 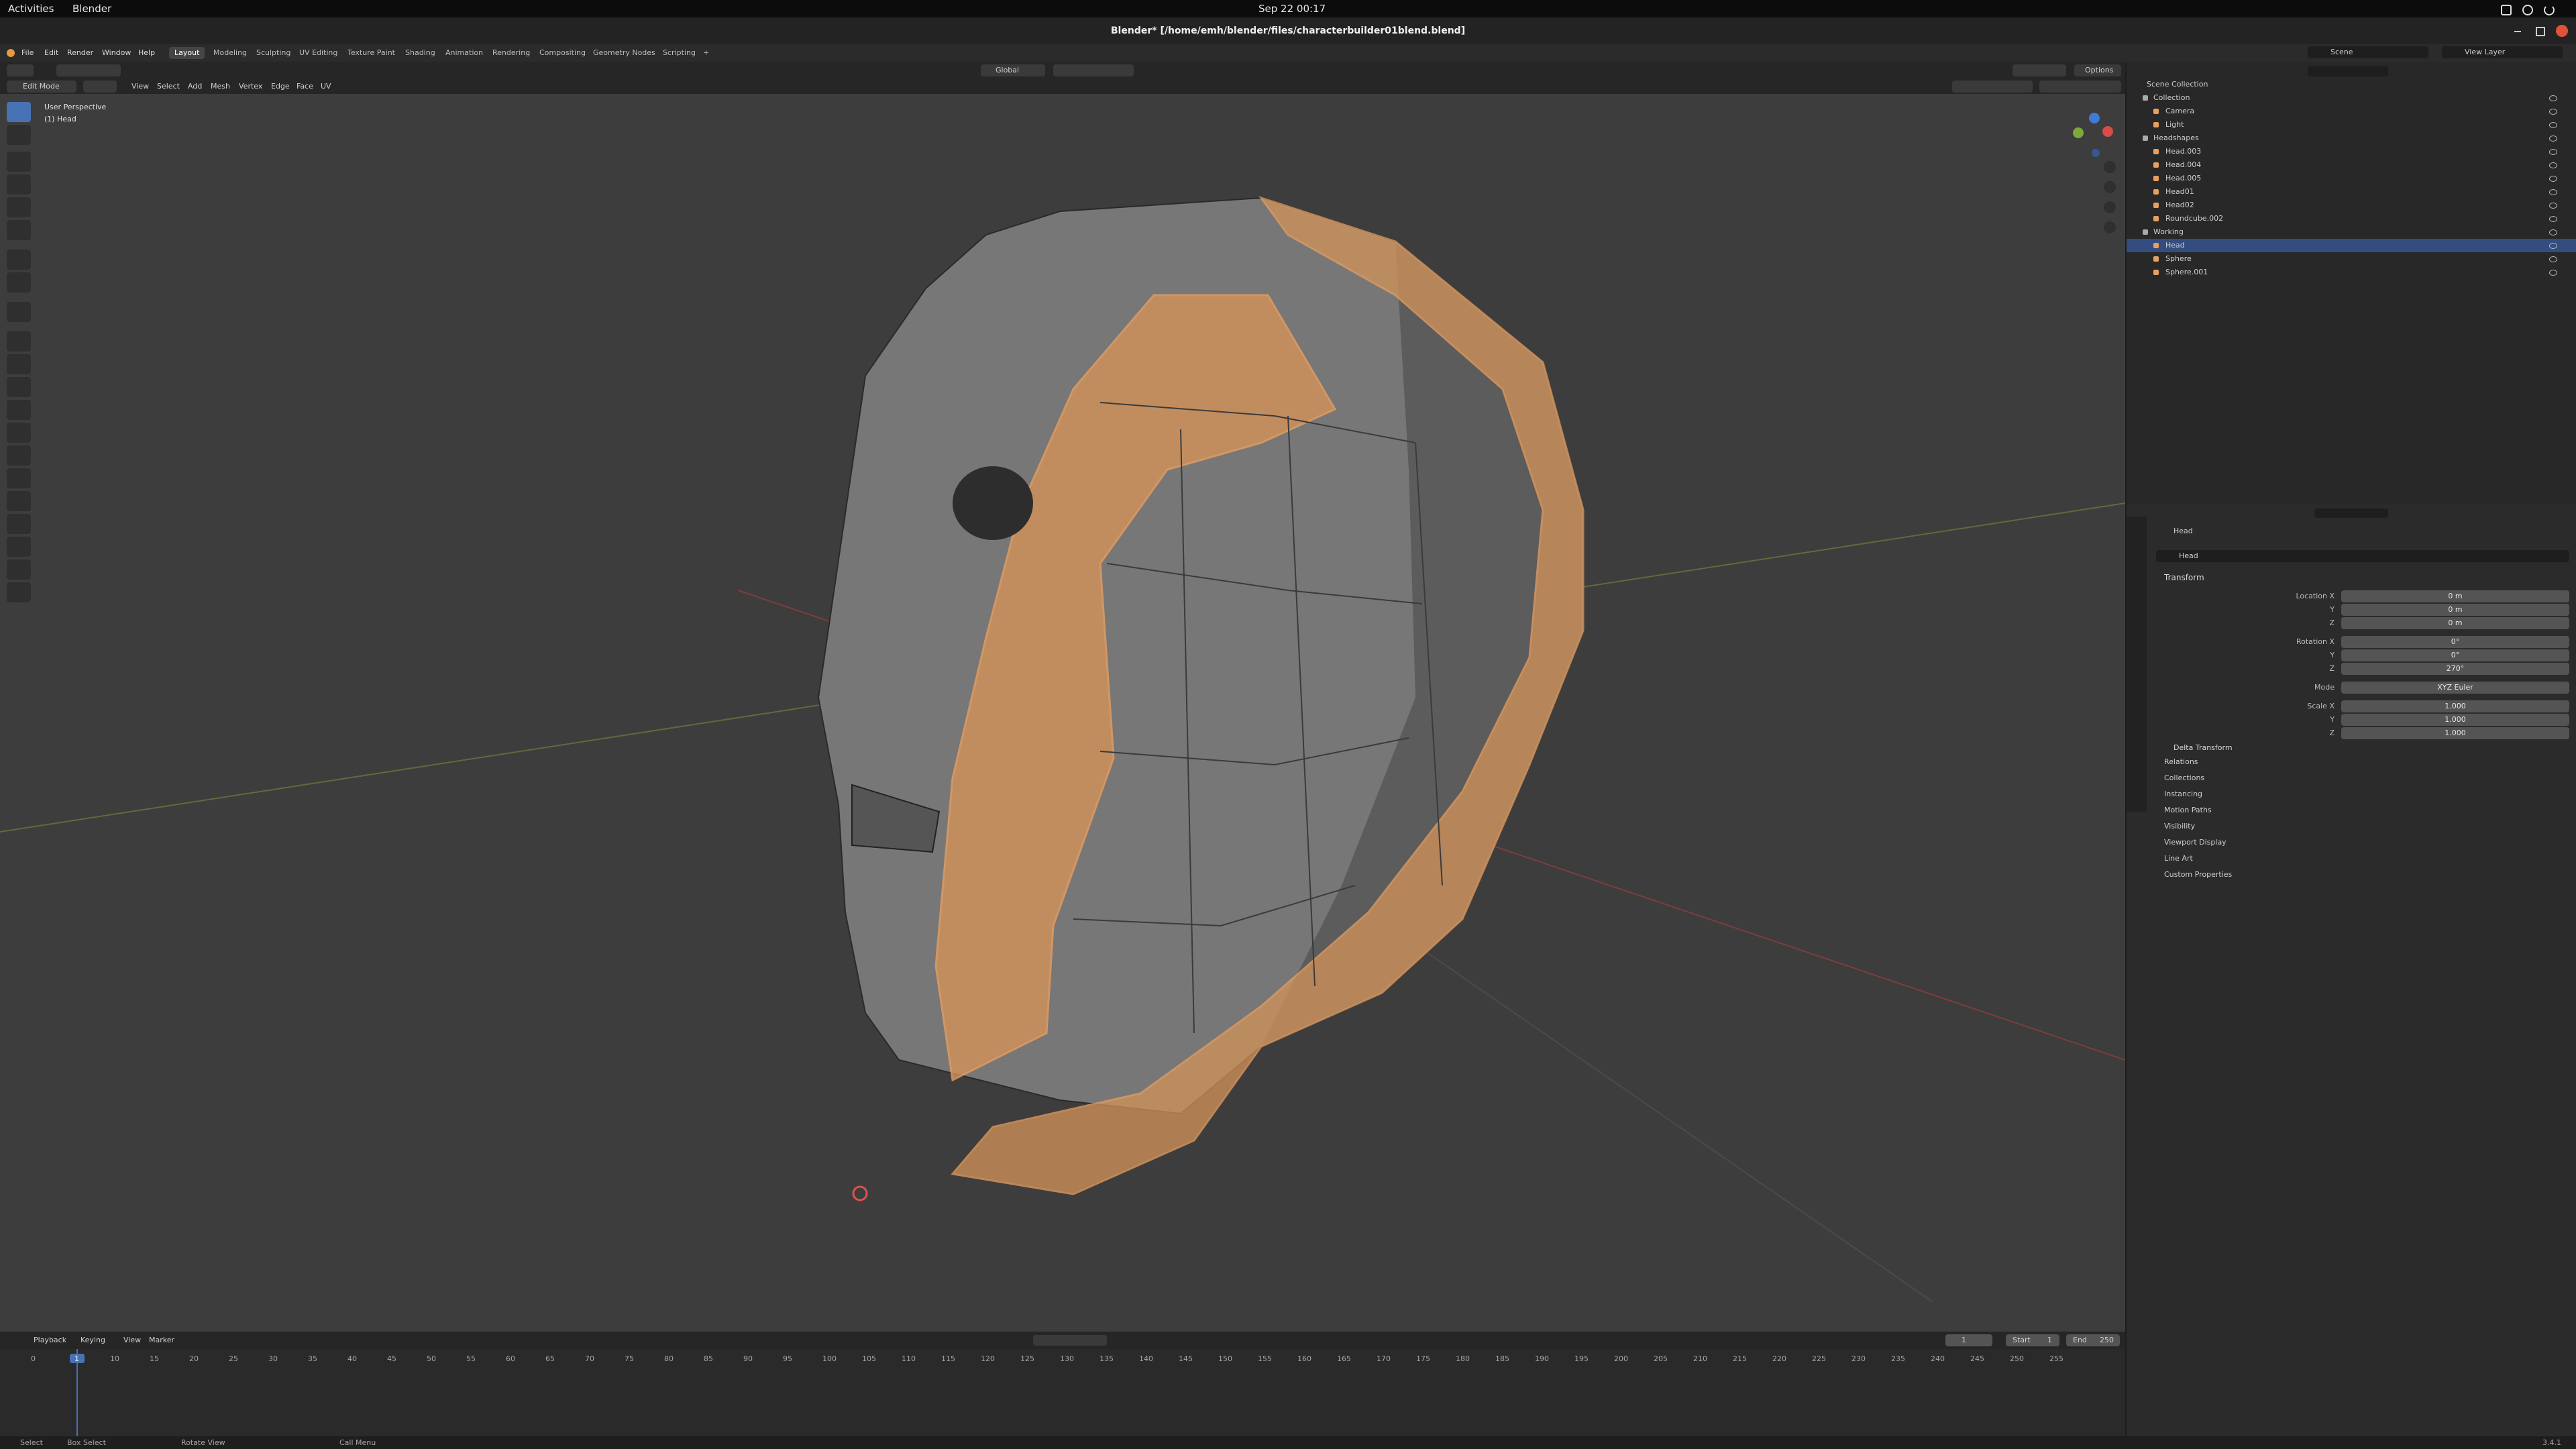 What do you see at coordinates (19, 433) in the screenshot?
I see `knife-tool-icon` at bounding box center [19, 433].